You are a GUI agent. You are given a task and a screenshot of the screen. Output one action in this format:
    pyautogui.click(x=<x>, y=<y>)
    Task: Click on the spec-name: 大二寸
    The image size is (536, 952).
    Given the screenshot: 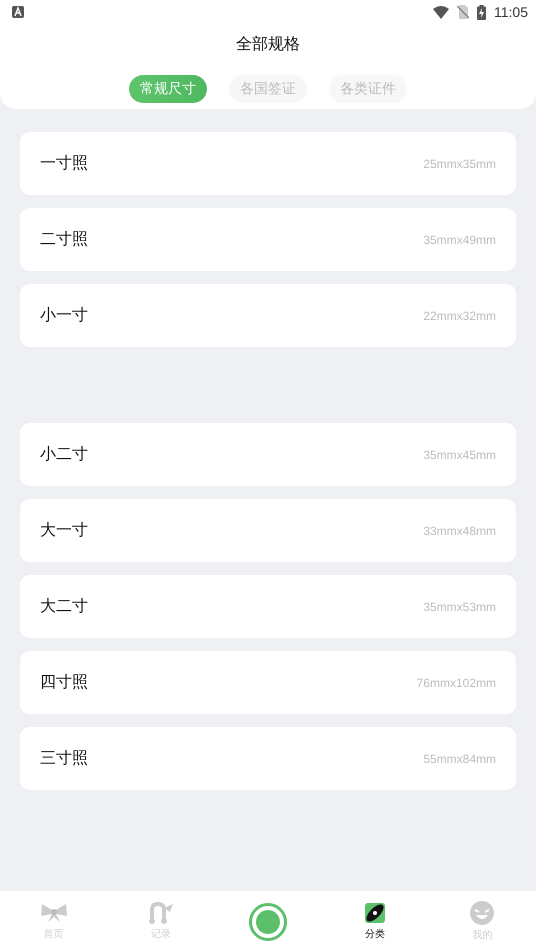 What is the action you would take?
    pyautogui.click(x=64, y=606)
    